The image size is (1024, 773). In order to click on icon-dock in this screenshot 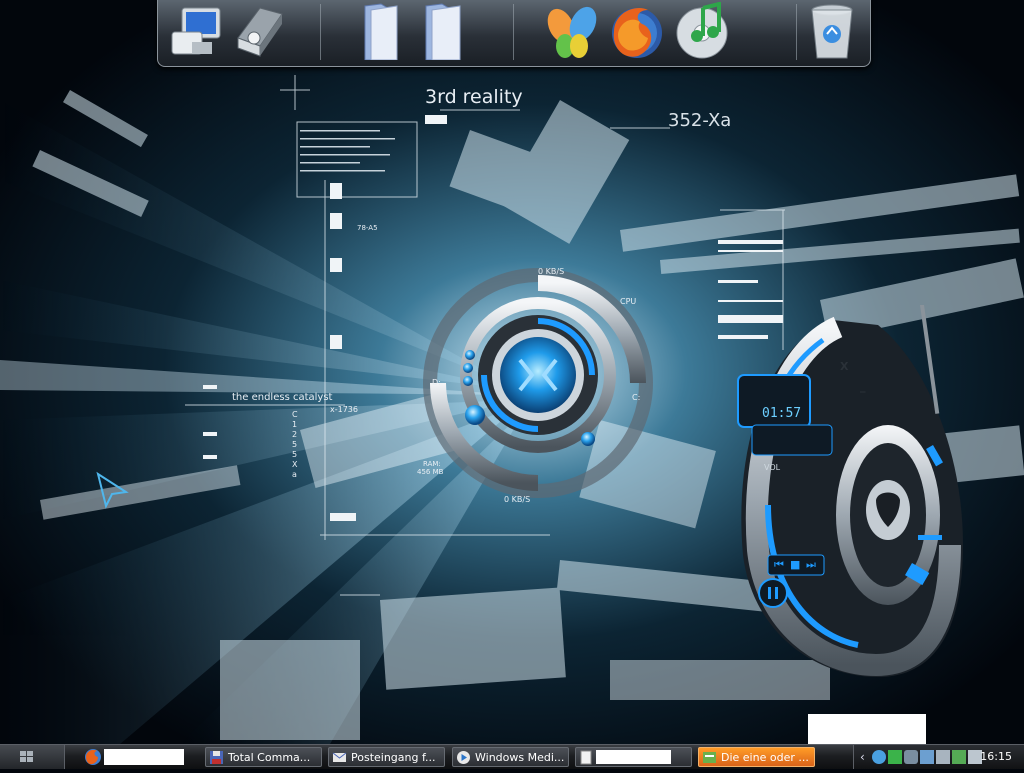, I will do `click(514, 33)`.